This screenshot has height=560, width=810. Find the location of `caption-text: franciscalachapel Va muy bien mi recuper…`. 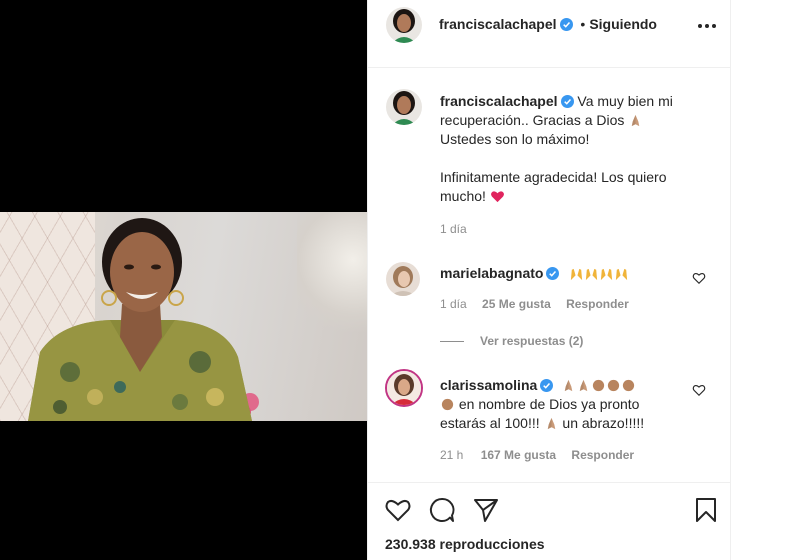

caption-text: franciscalachapel Va muy bien mi recuper… is located at coordinates (575, 149).